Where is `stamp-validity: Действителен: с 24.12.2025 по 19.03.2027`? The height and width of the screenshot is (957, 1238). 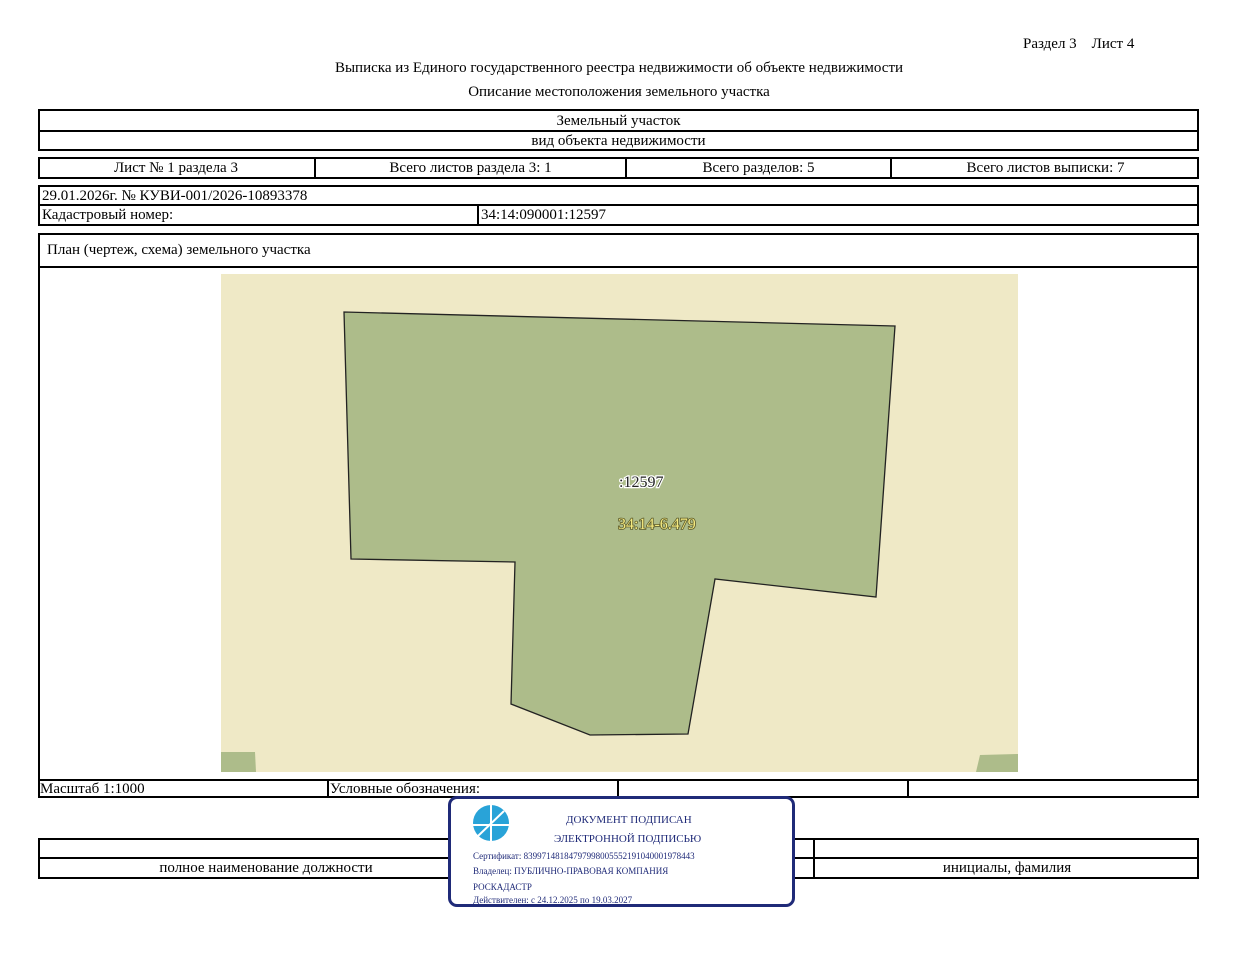 stamp-validity: Действителен: с 24.12.2025 по 19.03.2027 is located at coordinates (553, 900).